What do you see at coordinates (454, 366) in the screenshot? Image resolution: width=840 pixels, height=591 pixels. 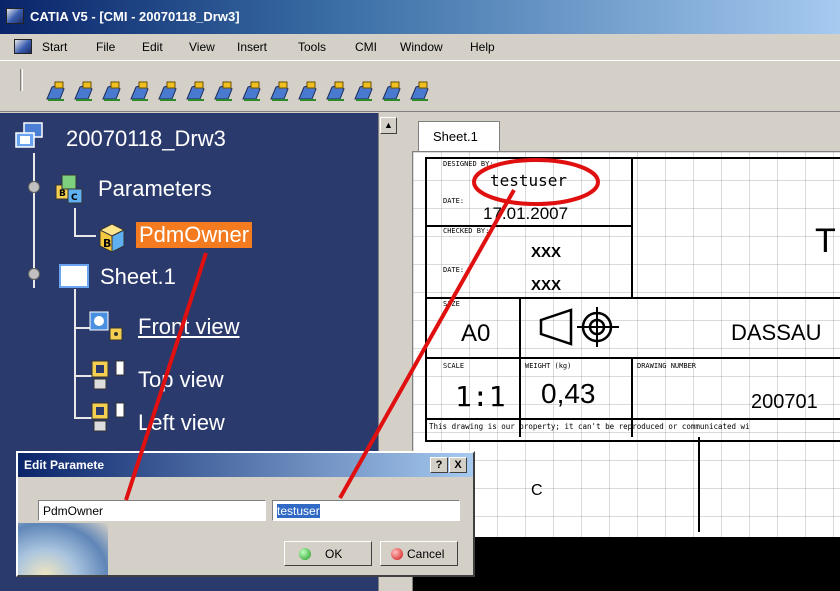 I see `scale-label: SCALE` at bounding box center [454, 366].